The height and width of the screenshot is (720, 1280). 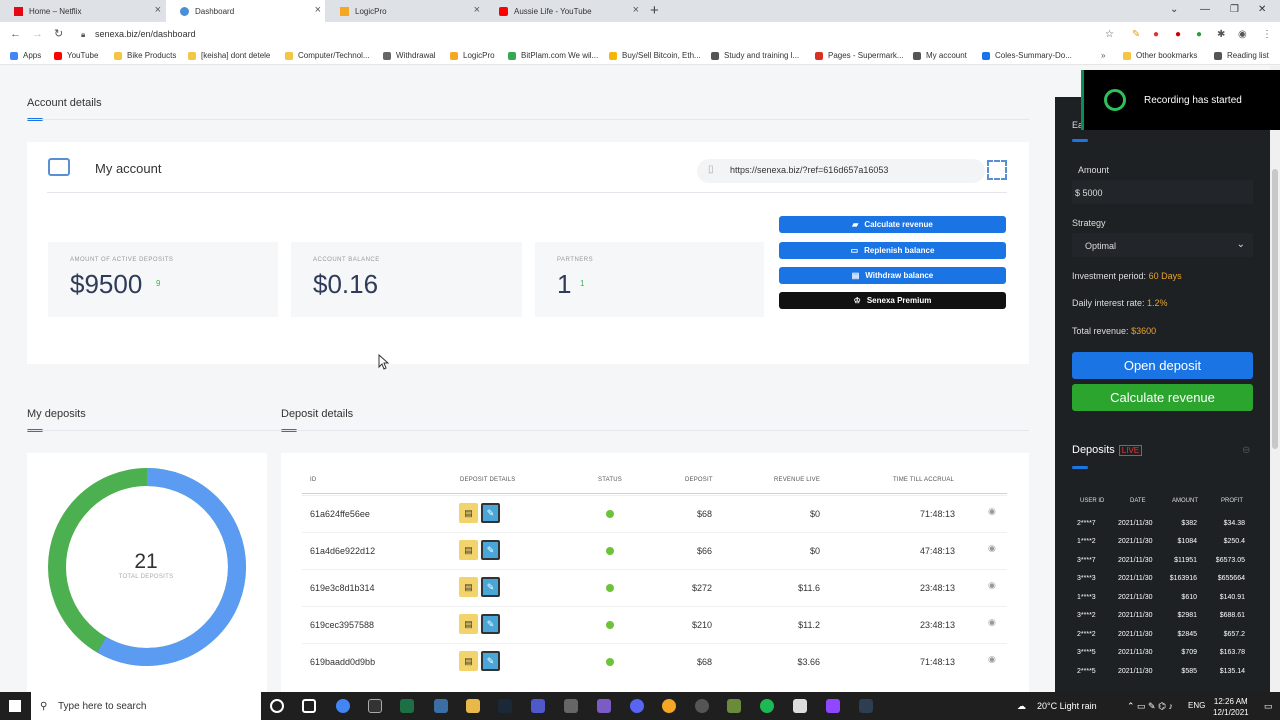 I want to click on cortana-icon, so click(x=277, y=706).